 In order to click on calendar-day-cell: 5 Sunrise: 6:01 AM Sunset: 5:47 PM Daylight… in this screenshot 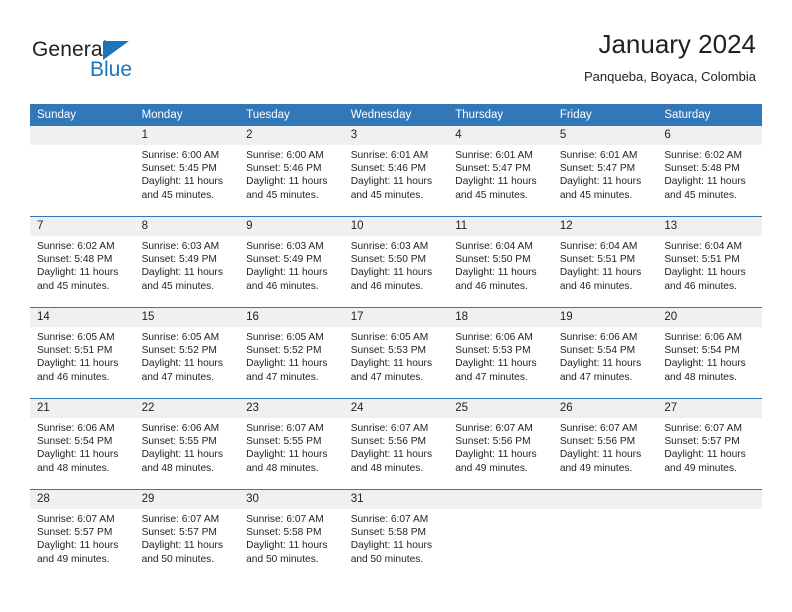, I will do `click(605, 171)`.